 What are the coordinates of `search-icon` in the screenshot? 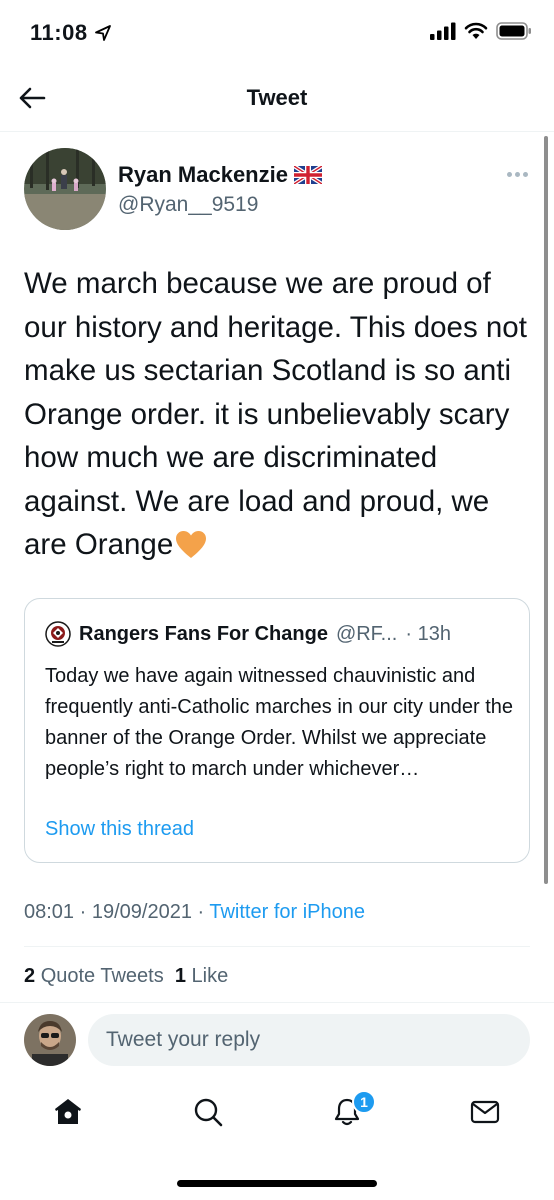 It's located at (208, 1112).